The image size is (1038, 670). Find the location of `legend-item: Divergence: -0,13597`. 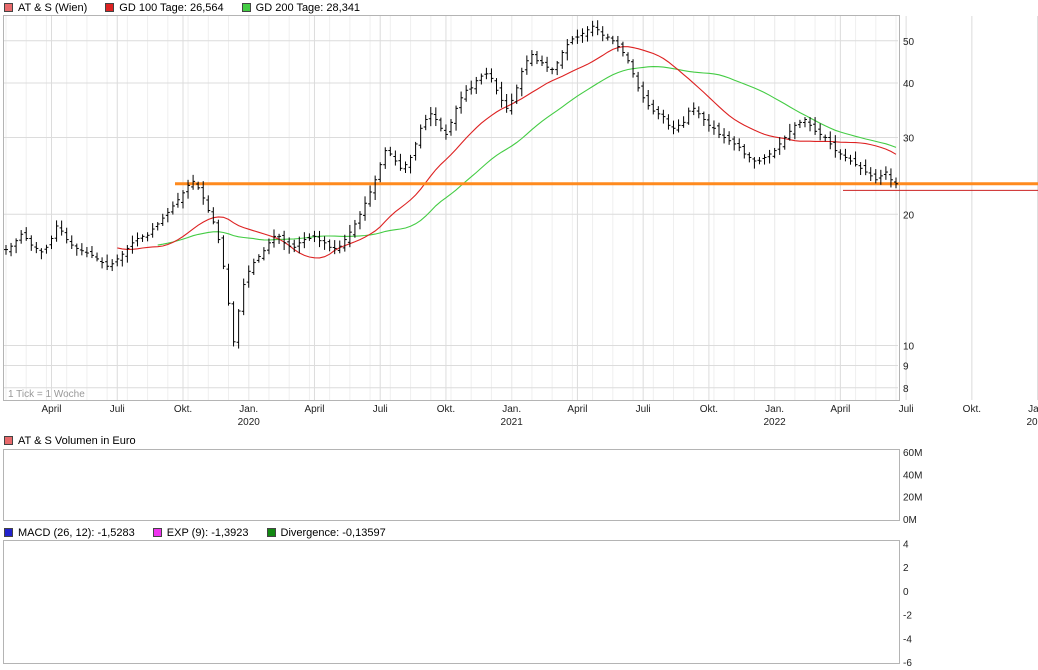

legend-item: Divergence: -0,13597 is located at coordinates (326, 532).